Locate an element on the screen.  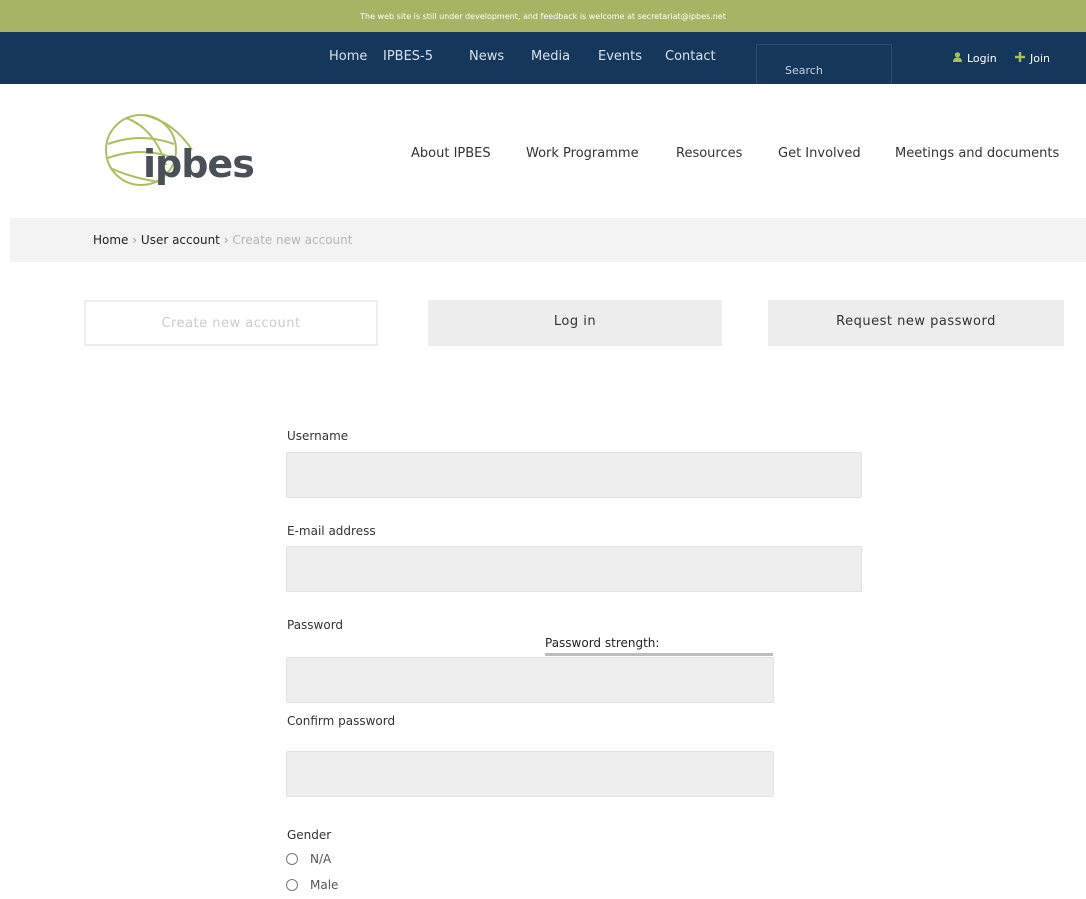
tab-create-new-account: Create new account is located at coordinates (231, 323).